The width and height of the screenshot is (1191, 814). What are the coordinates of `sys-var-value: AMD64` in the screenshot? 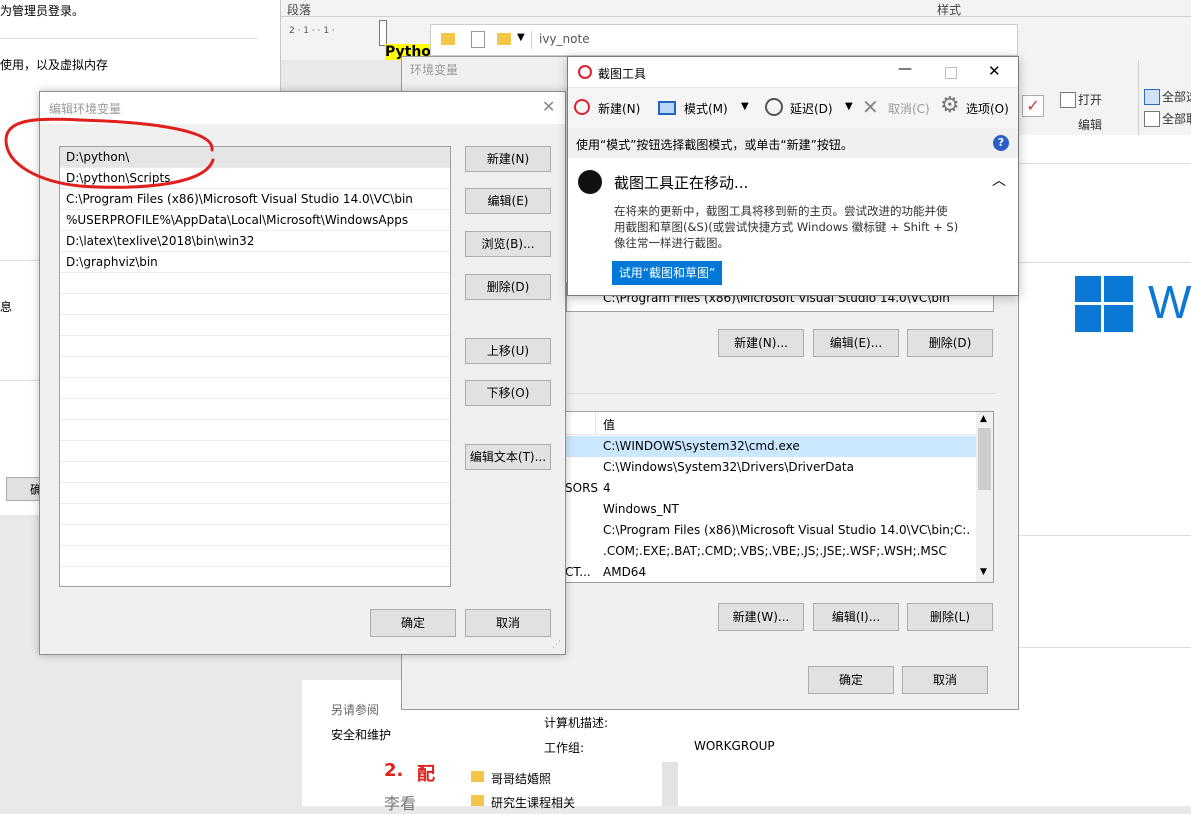 It's located at (624, 572).